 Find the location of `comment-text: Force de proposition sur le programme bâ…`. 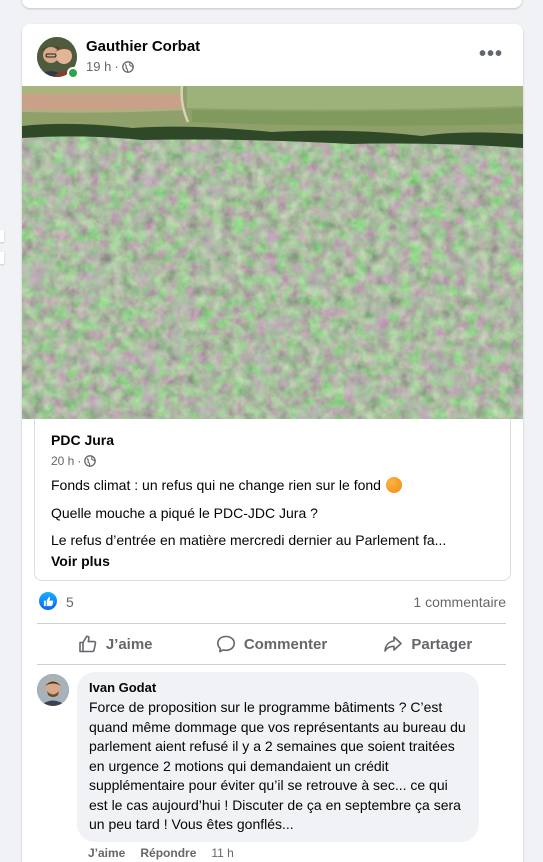

comment-text: Force de proposition sur le programme bâ… is located at coordinates (277, 765).